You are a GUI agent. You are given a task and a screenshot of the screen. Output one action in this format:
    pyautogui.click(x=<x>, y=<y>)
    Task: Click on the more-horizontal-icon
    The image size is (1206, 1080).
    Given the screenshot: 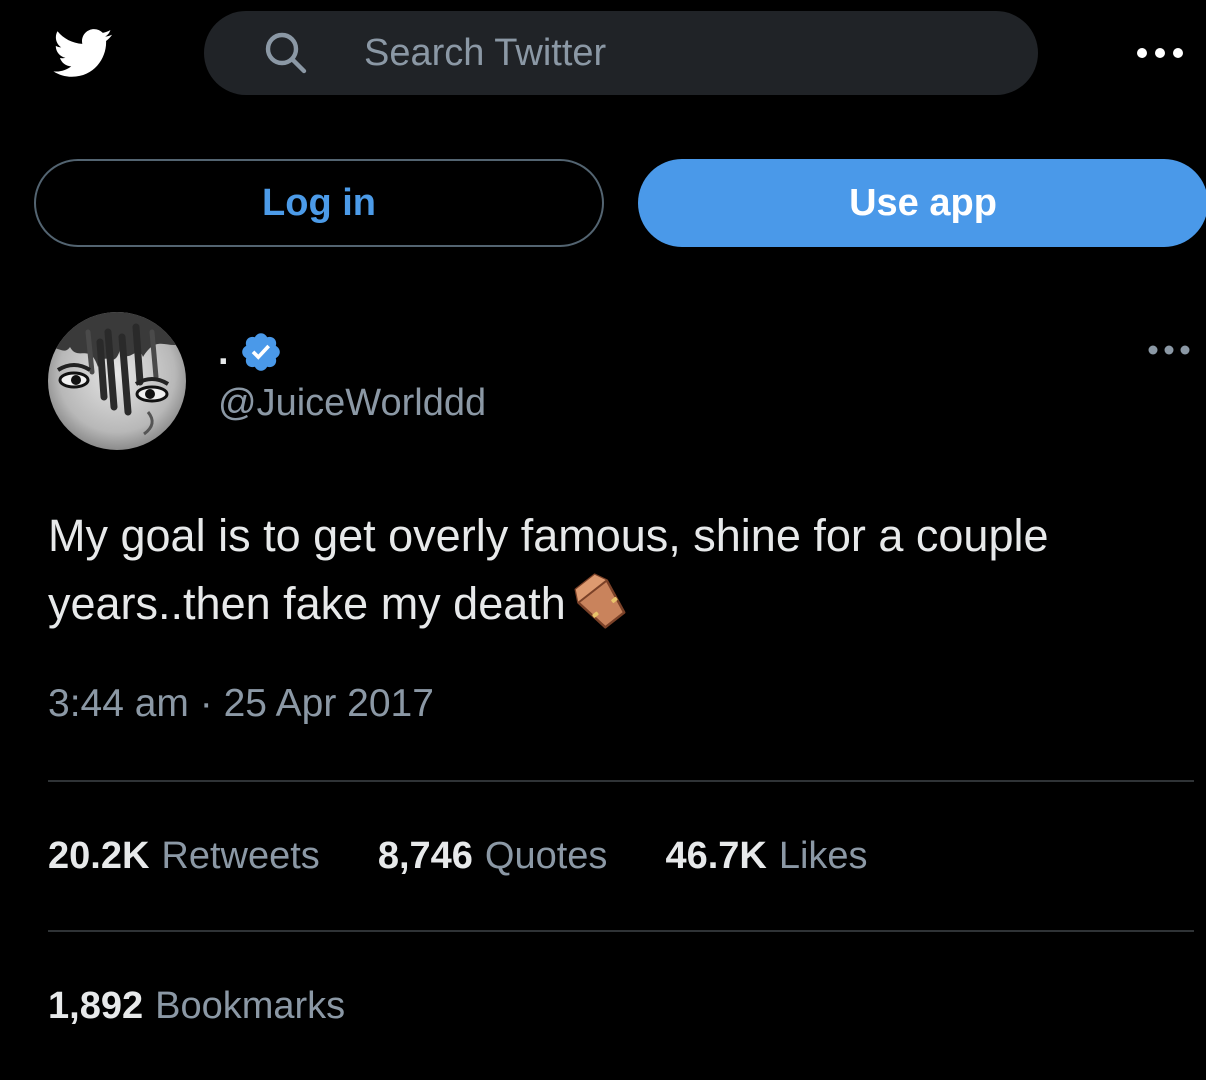 What is the action you would take?
    pyautogui.click(x=1160, y=53)
    